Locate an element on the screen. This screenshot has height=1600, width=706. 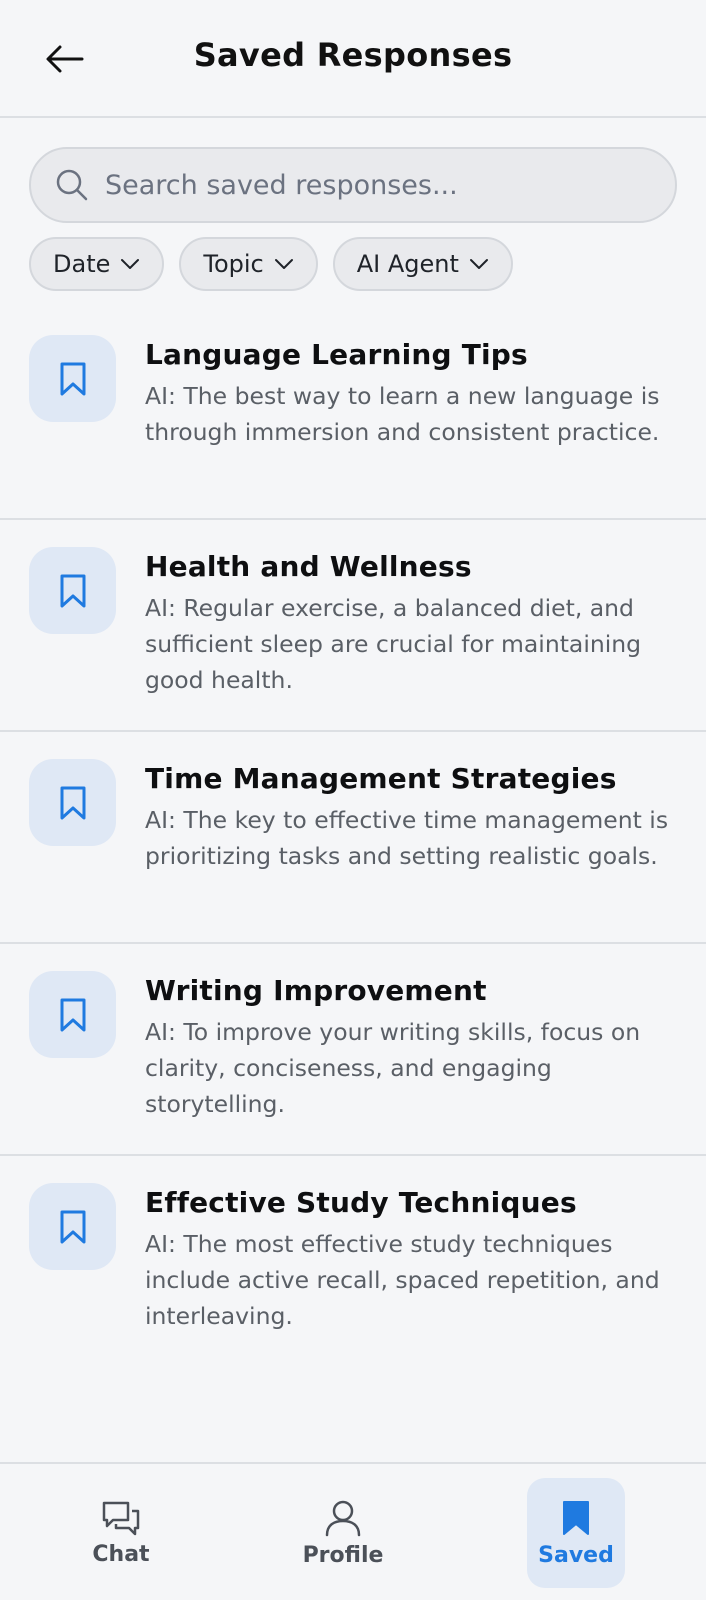
filter-topic-label: Topic is located at coordinates (233, 264).